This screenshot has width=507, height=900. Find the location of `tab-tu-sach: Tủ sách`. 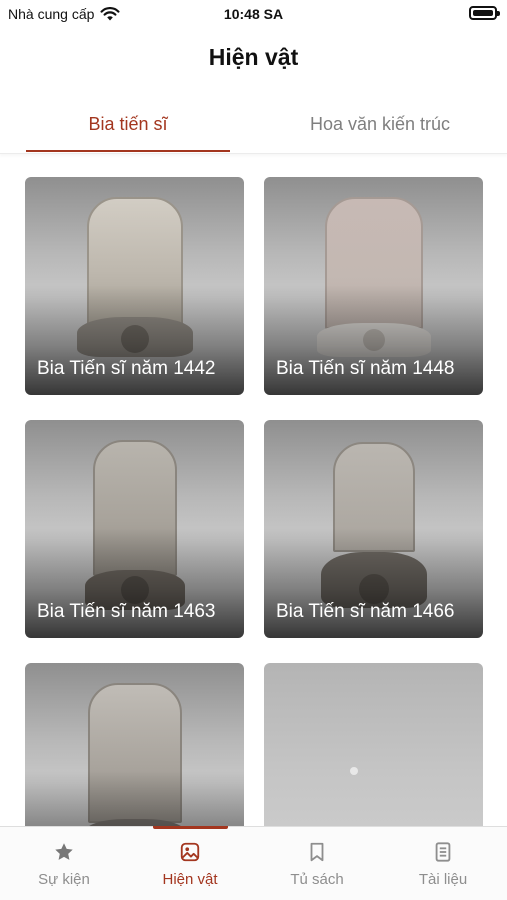

tab-tu-sach: Tủ sách is located at coordinates (317, 867).